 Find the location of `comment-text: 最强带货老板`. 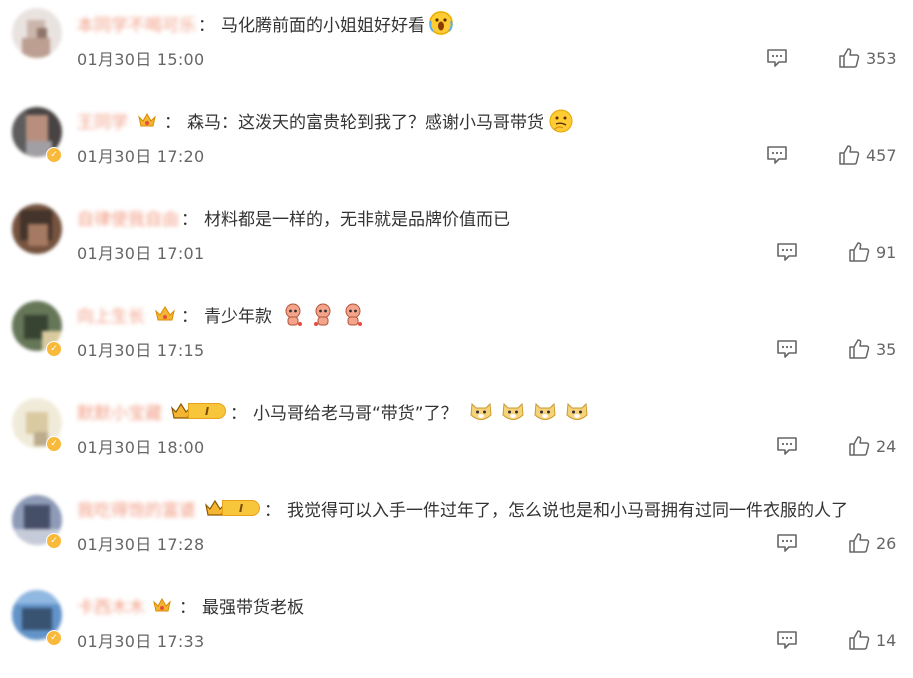

comment-text: 最强带货老板 is located at coordinates (253, 607).